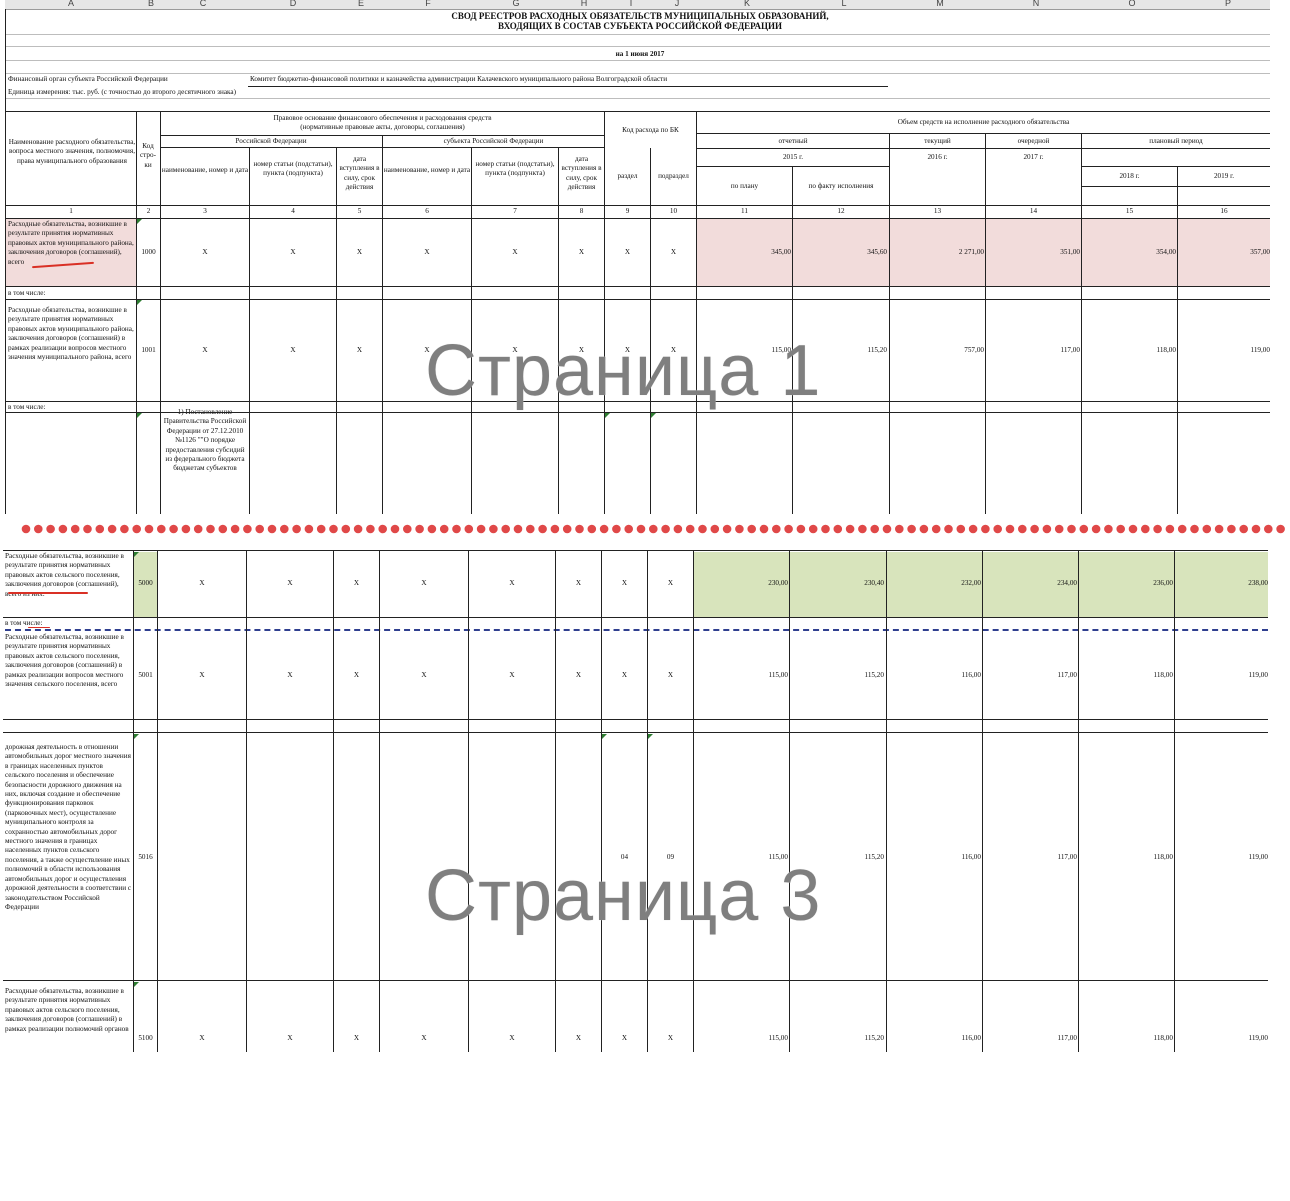  Describe the element at coordinates (293, 4) in the screenshot. I see `col-header-d: D` at that location.